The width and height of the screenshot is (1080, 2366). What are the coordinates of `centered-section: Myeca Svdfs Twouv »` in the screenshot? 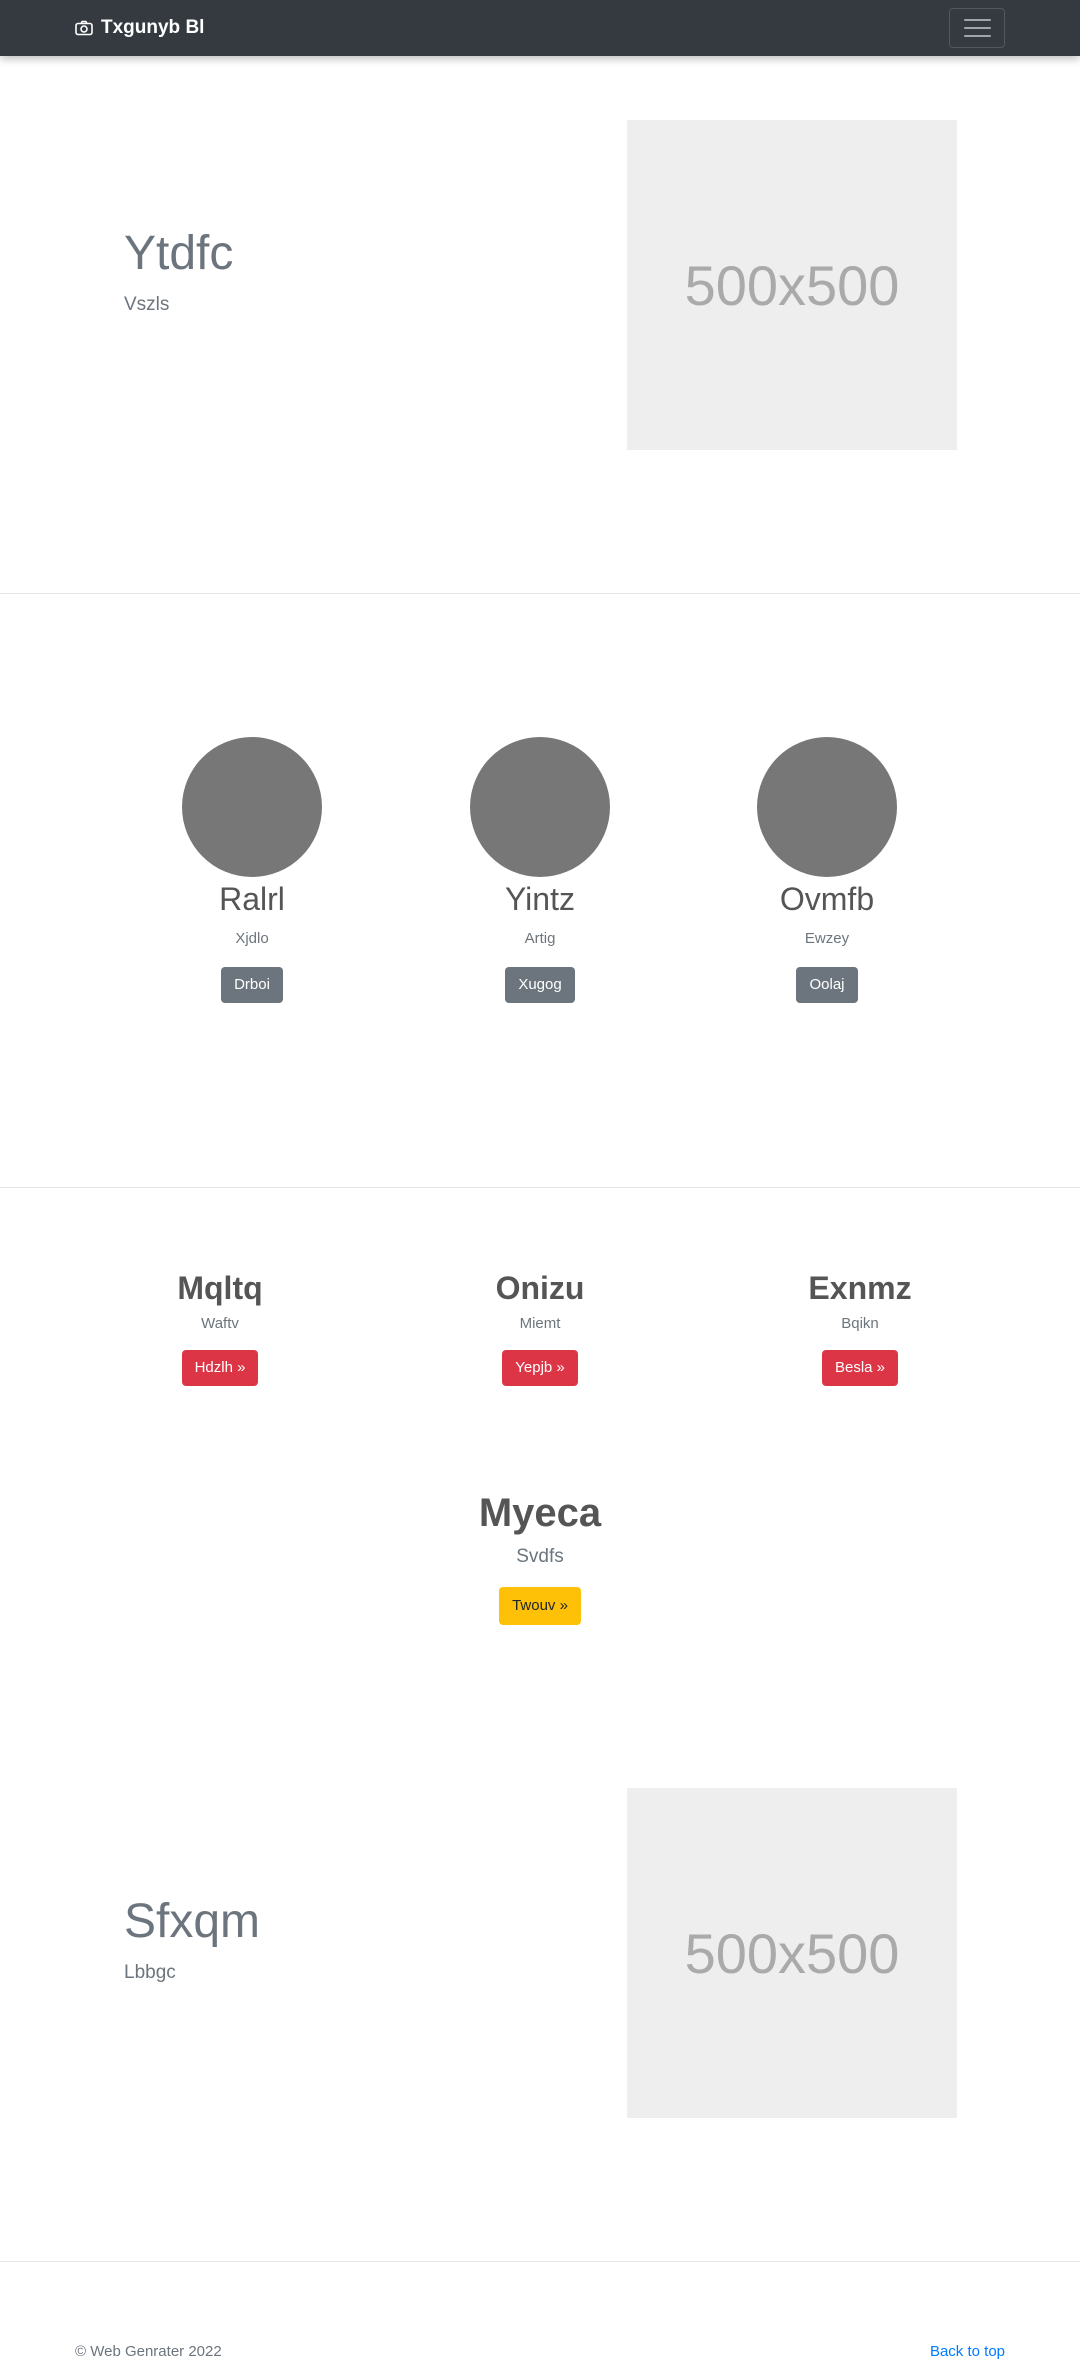 It's located at (540, 1557).